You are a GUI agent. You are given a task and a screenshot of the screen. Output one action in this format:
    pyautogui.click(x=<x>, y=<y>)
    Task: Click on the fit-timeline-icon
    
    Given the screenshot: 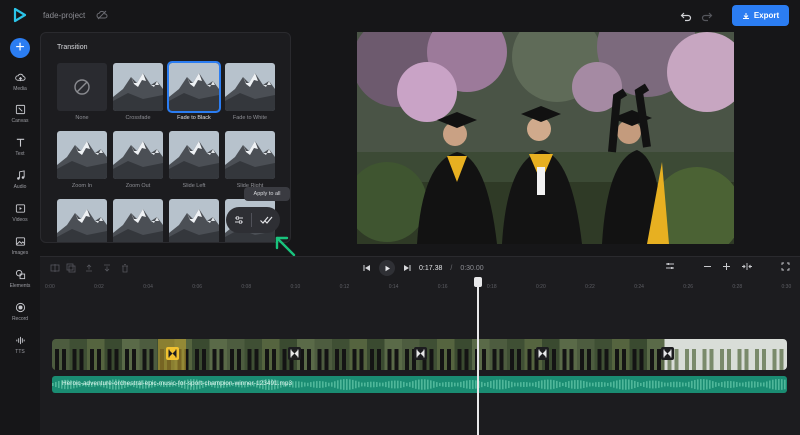 What is the action you would take?
    pyautogui.click(x=747, y=266)
    